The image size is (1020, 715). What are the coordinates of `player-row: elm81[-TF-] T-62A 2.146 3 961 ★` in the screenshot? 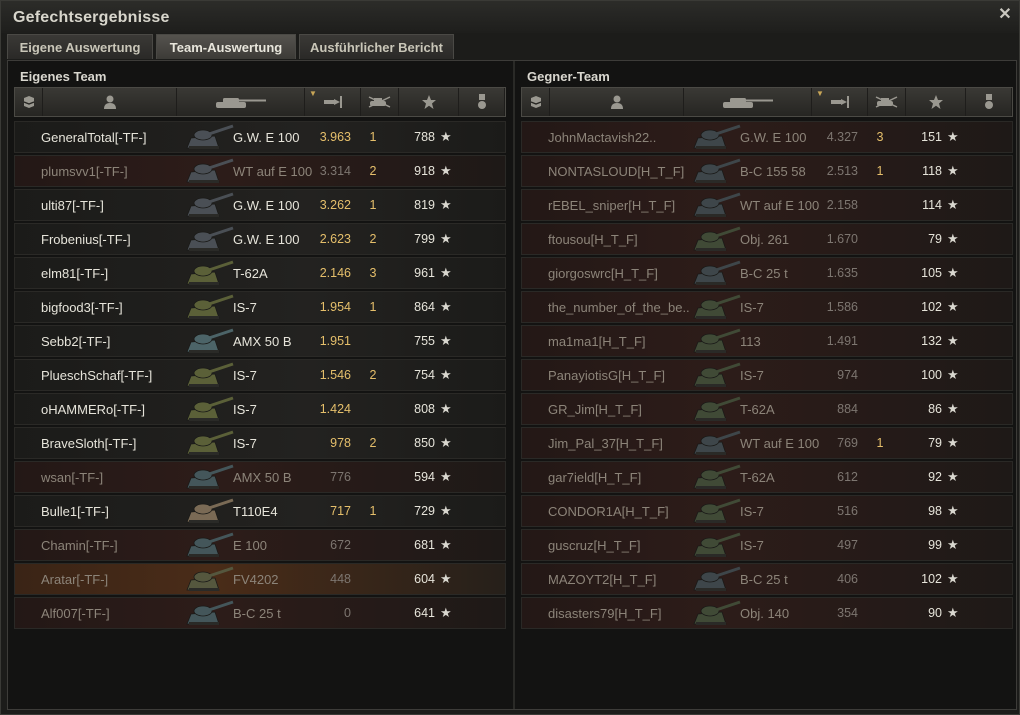 It's located at (260, 273).